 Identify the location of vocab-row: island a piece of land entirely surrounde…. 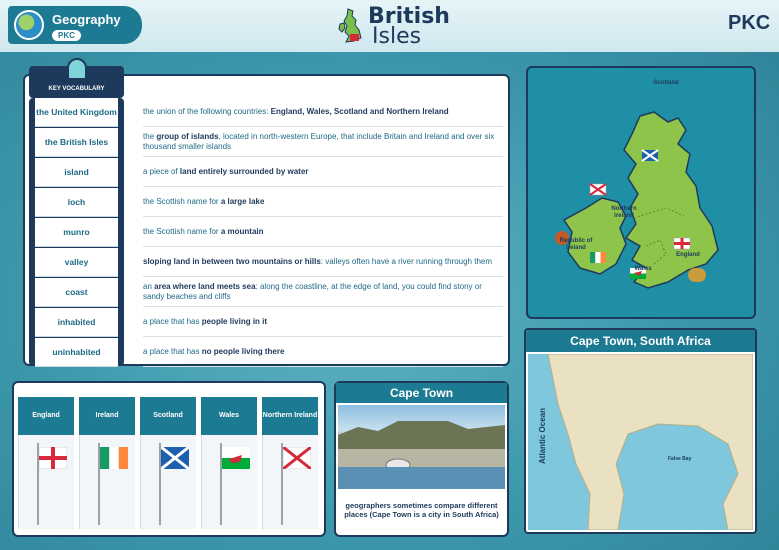
(268, 173).